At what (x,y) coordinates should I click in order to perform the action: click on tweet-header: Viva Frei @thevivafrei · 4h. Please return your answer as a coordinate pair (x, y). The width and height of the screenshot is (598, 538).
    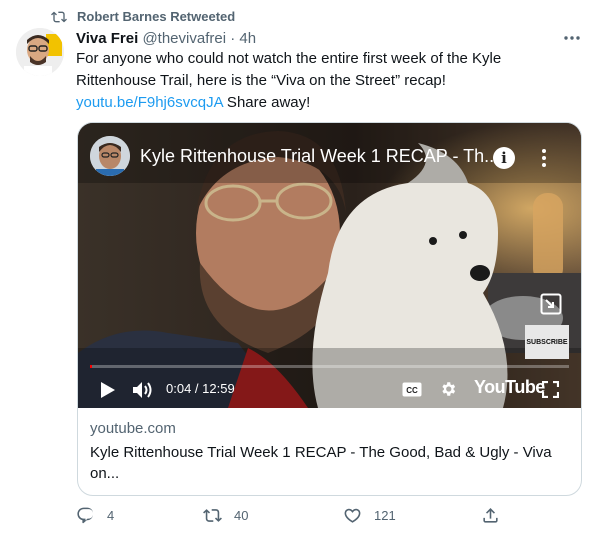
    Looking at the image, I should click on (166, 39).